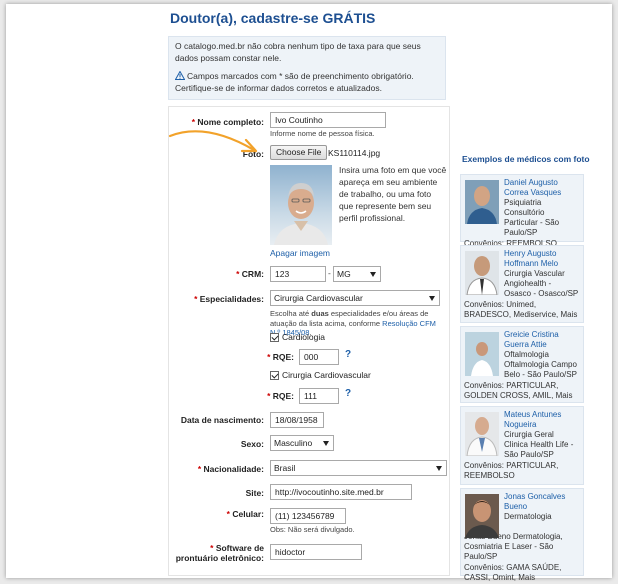 This screenshot has width=618, height=584. Describe the element at coordinates (344, 274) in the screenshot. I see `crm-uf-value: MG` at that location.